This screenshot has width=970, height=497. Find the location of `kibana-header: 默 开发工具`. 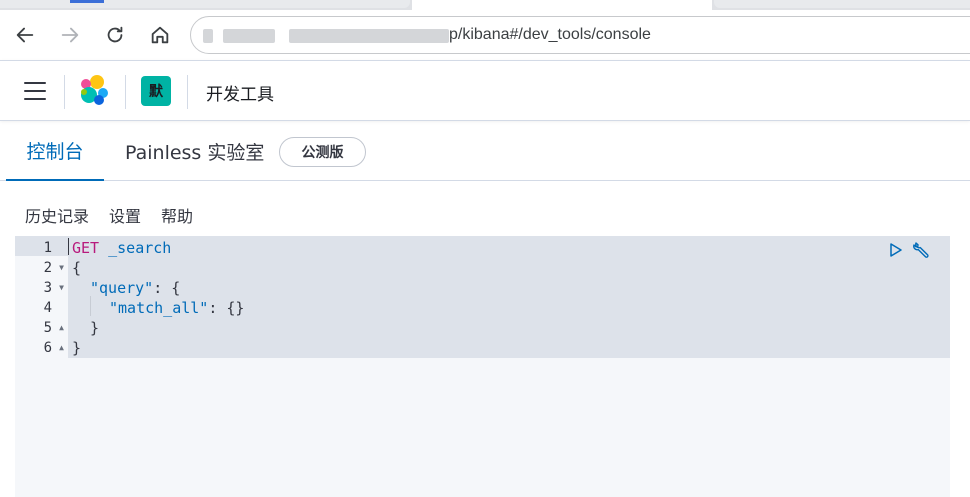

kibana-header: 默 开发工具 is located at coordinates (485, 90).